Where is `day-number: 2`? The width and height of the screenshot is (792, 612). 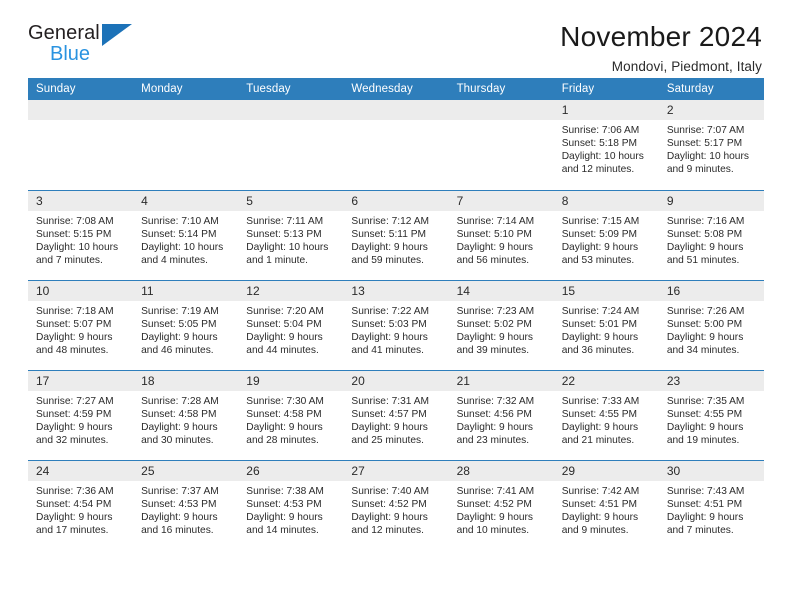
day-number: 2 is located at coordinates (711, 110).